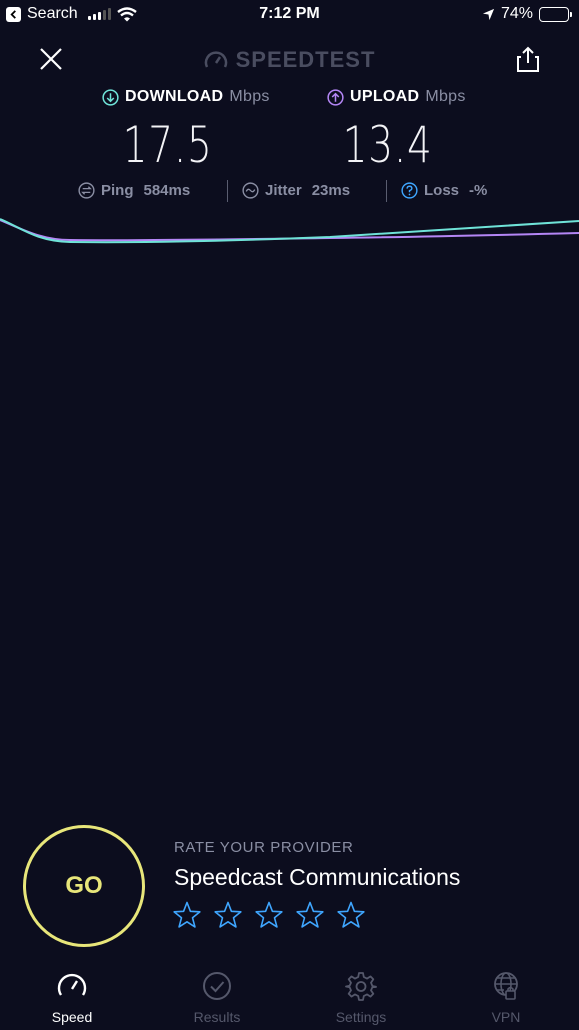 The image size is (579, 1030). Describe the element at coordinates (86, 190) in the screenshot. I see `ping-icon` at that location.